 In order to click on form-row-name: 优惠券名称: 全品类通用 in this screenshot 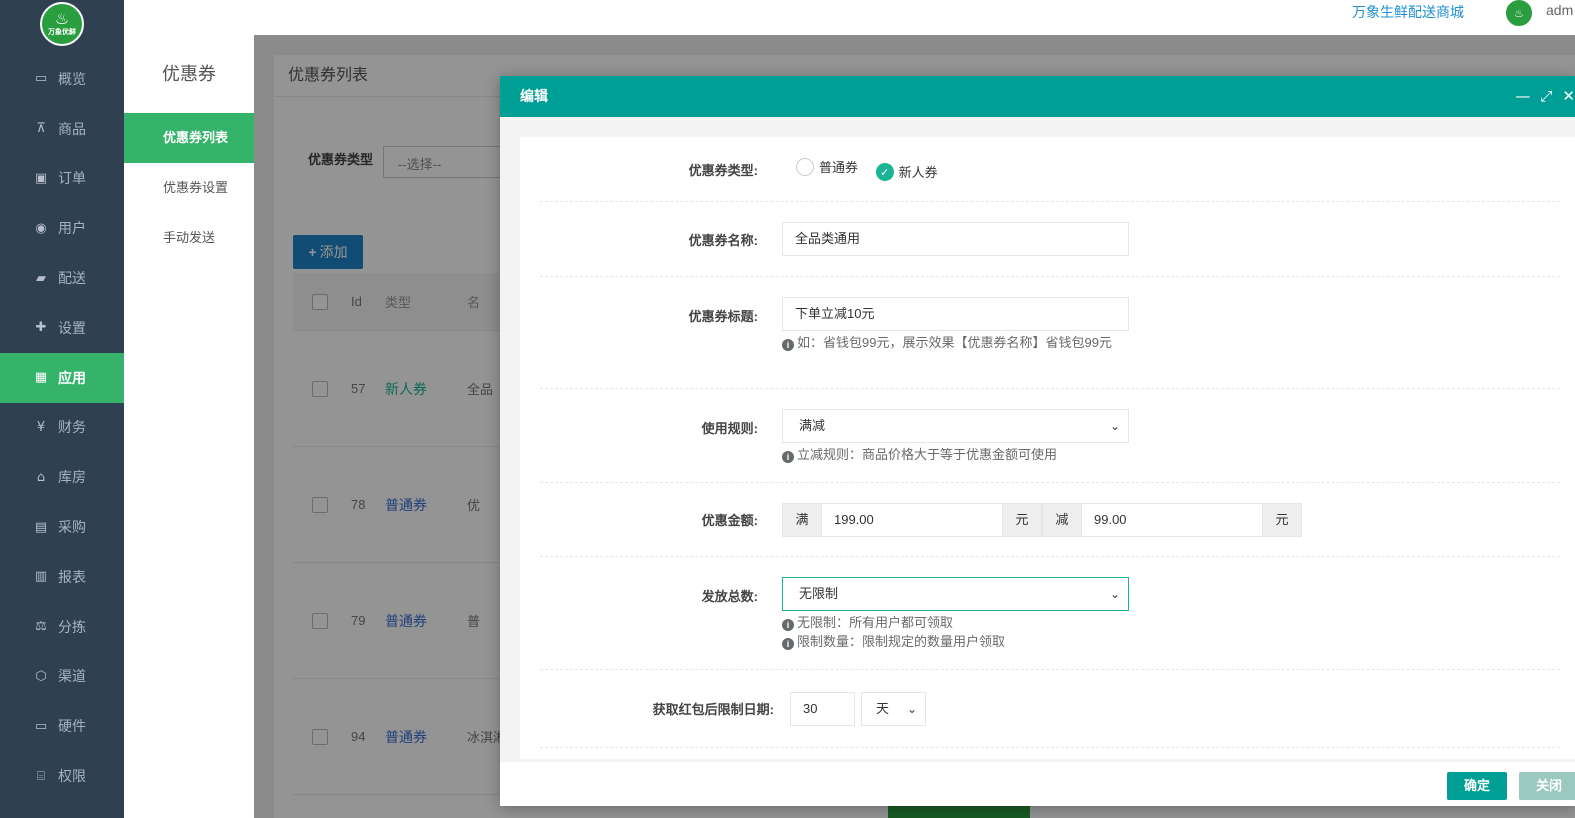, I will do `click(1050, 239)`.